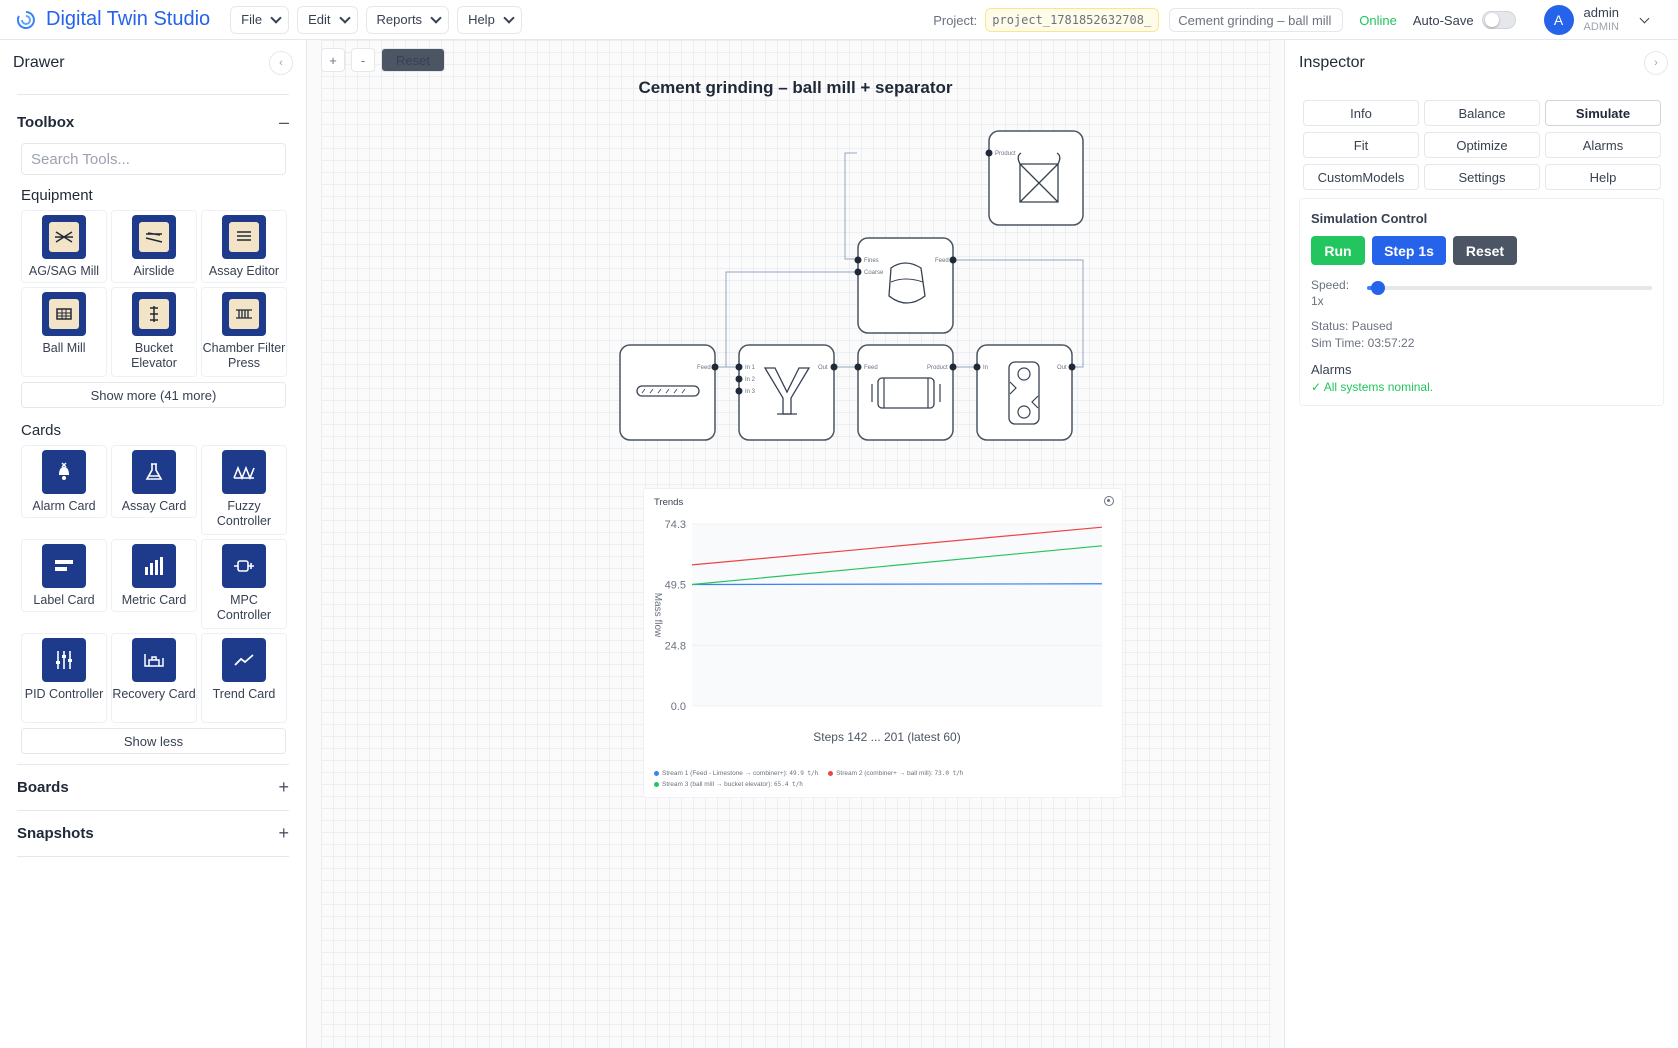 Image resolution: width=1678 pixels, height=1048 pixels. What do you see at coordinates (154, 355) in the screenshot?
I see `tool-label: Bucket Elevator` at bounding box center [154, 355].